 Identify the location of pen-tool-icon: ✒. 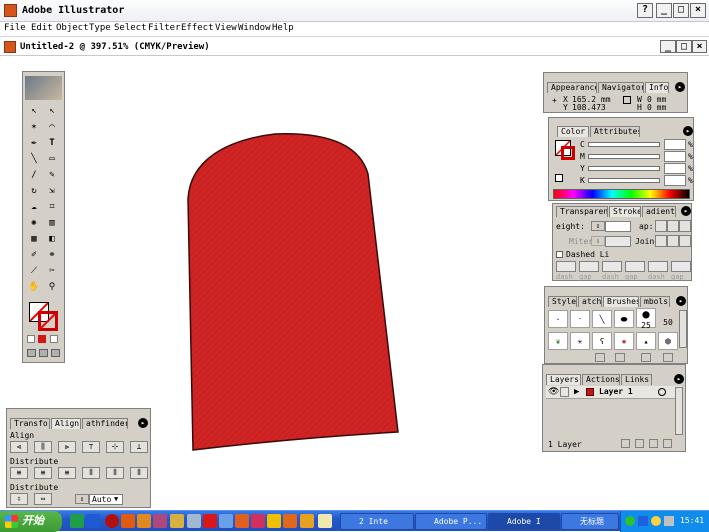
(34, 143).